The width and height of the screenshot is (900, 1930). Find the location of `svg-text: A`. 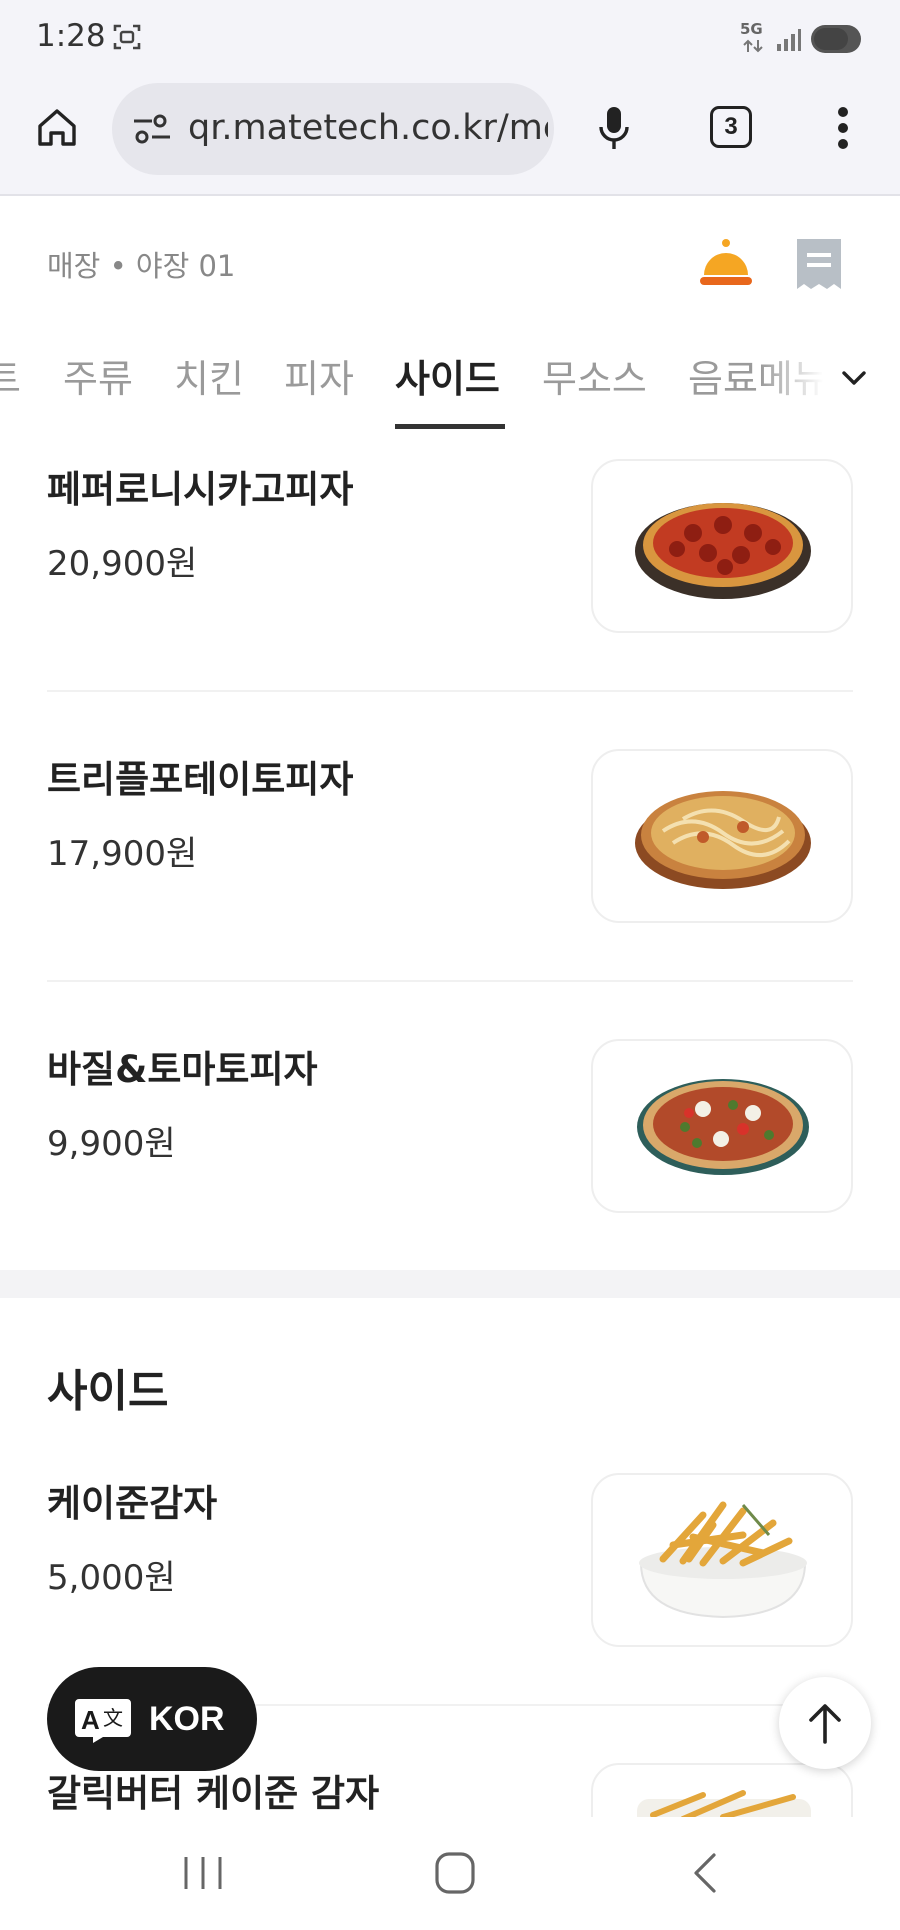

svg-text: A is located at coordinates (90, 1720).